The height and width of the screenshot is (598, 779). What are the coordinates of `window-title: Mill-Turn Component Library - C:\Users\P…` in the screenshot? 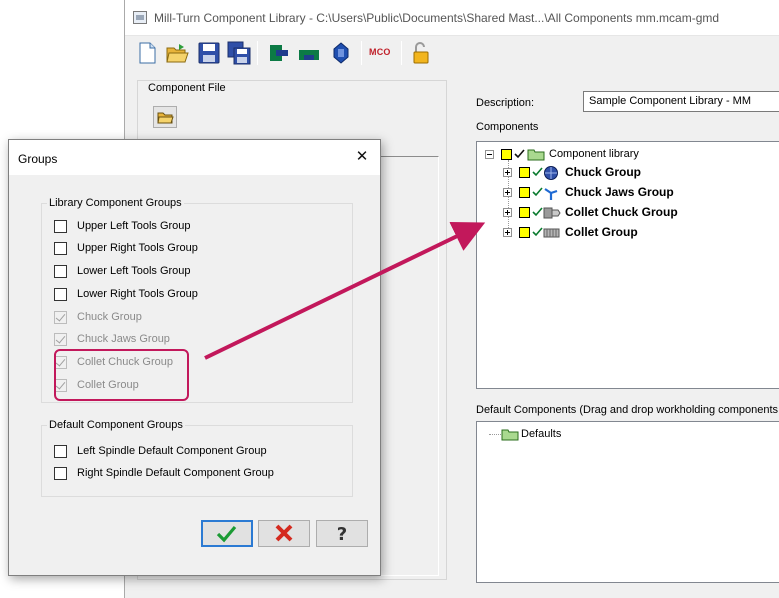 It's located at (437, 18).